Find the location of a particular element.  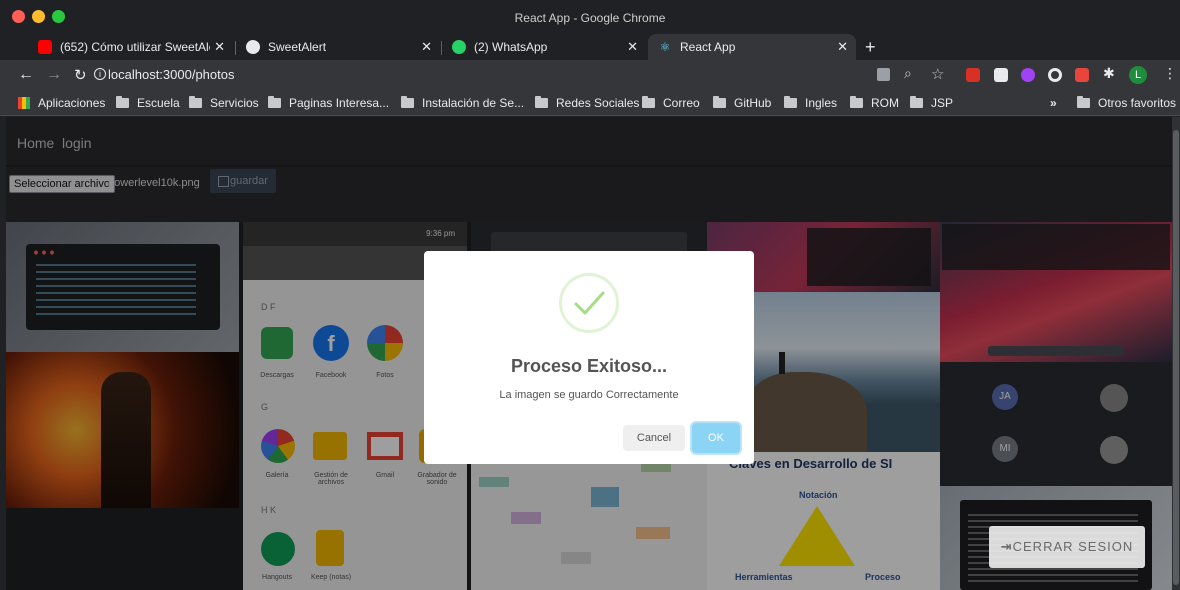

back-arrow-icon: ← is located at coordinates (26, 75).